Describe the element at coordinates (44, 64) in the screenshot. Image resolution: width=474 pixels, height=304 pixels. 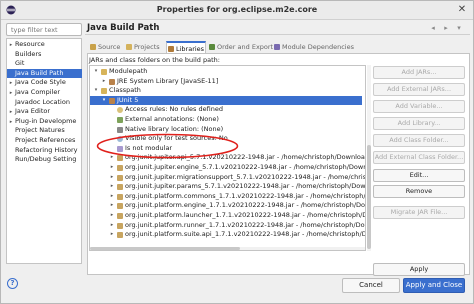
I see `sidebar-item-git: Git` at that location.